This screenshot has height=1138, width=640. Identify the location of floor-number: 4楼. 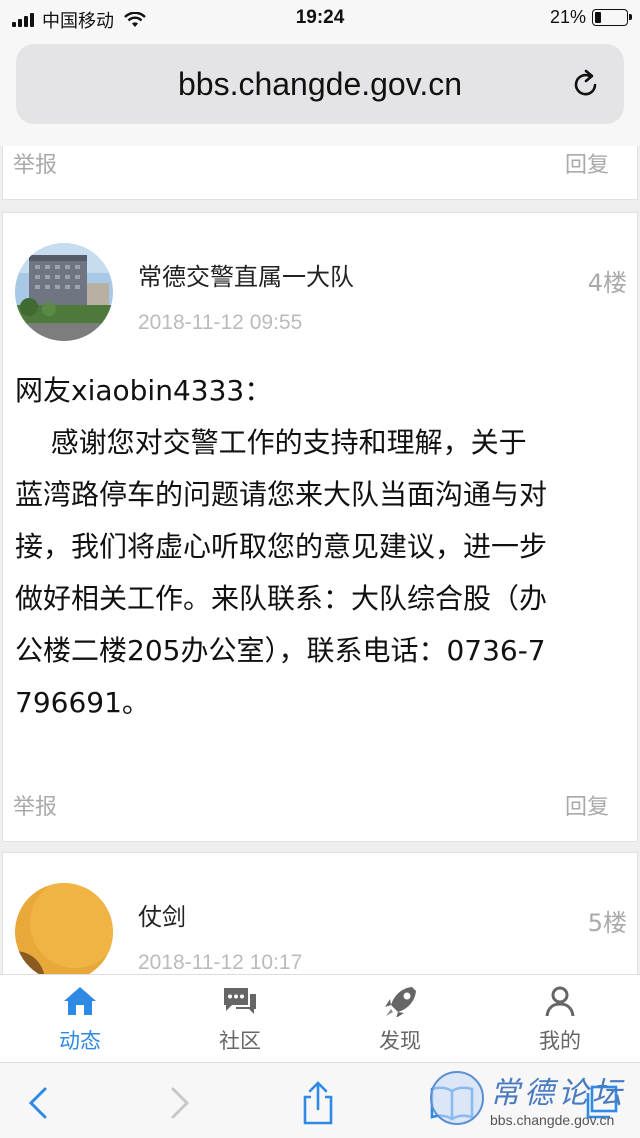
(607, 283).